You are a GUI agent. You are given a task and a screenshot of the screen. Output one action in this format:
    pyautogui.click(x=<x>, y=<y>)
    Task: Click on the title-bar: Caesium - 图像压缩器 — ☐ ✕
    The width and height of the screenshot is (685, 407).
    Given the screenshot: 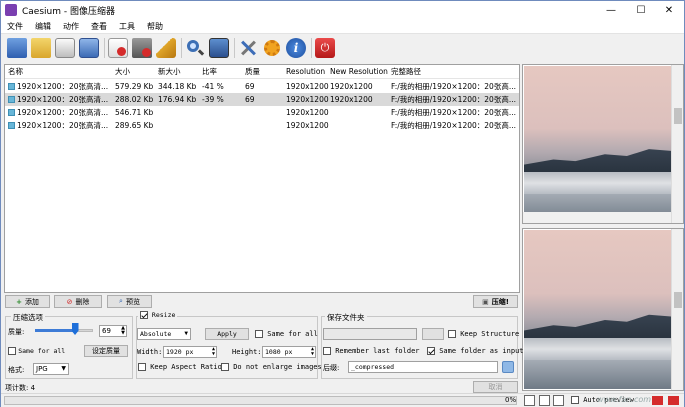 What is the action you would take?
    pyautogui.click(x=342, y=10)
    